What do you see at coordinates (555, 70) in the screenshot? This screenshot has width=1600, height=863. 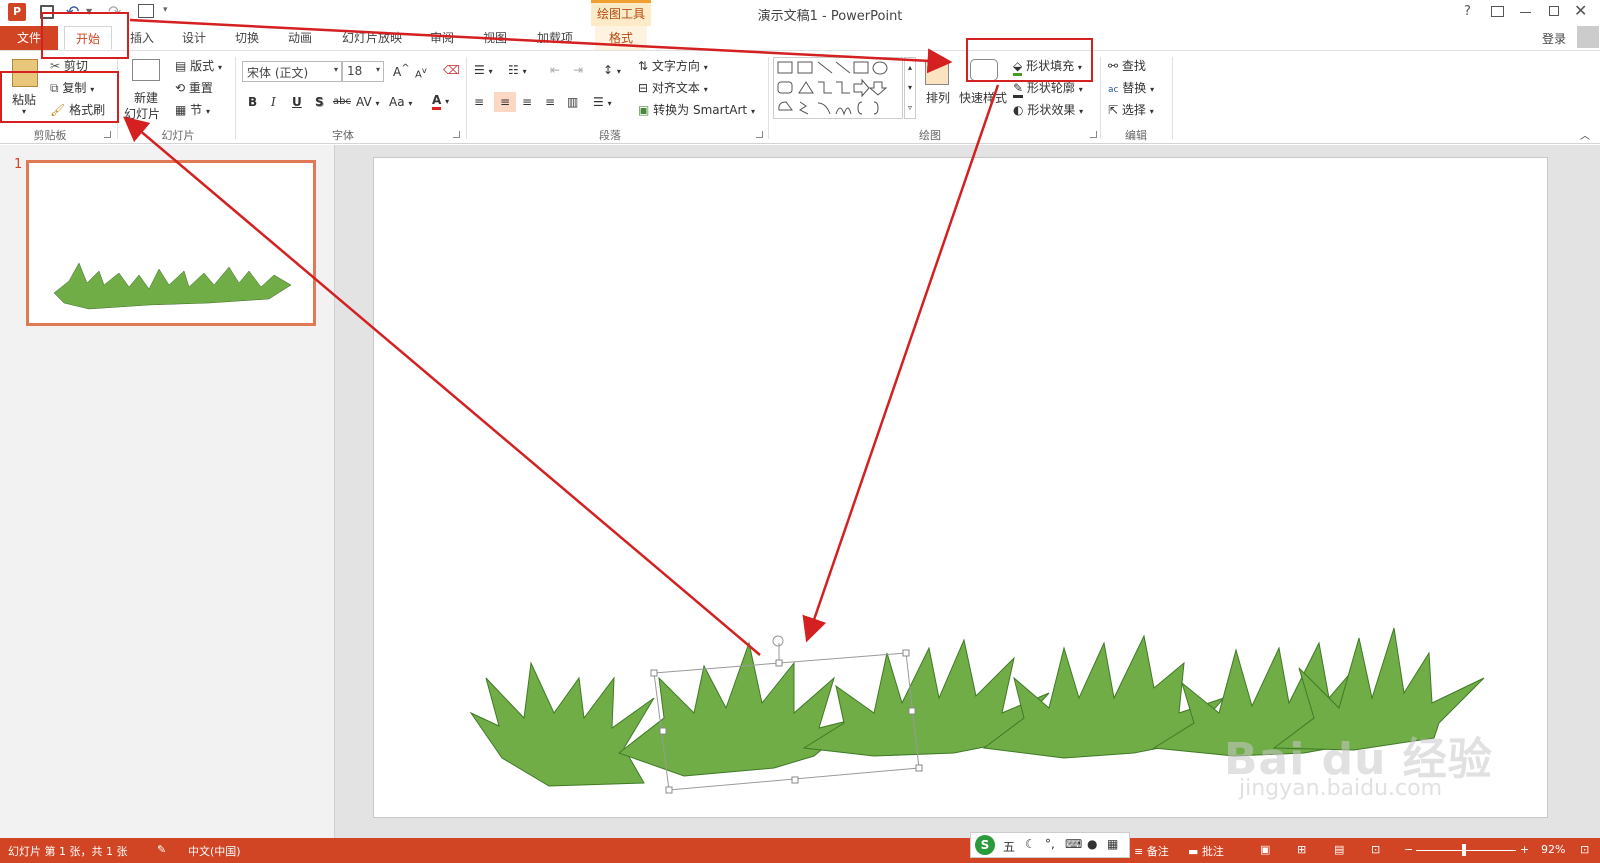 I see `decrease-indent-icon: ⇤` at bounding box center [555, 70].